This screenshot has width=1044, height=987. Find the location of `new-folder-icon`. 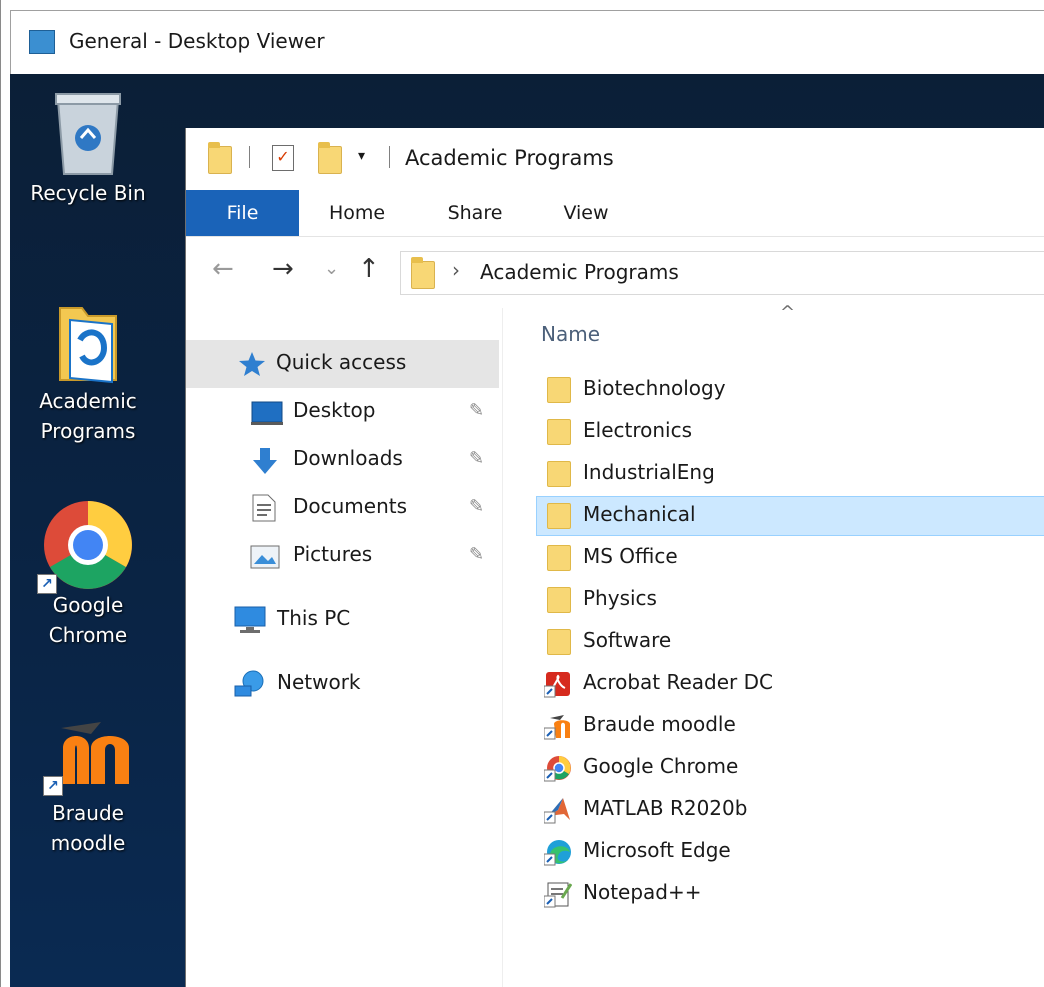

new-folder-icon is located at coordinates (330, 158).